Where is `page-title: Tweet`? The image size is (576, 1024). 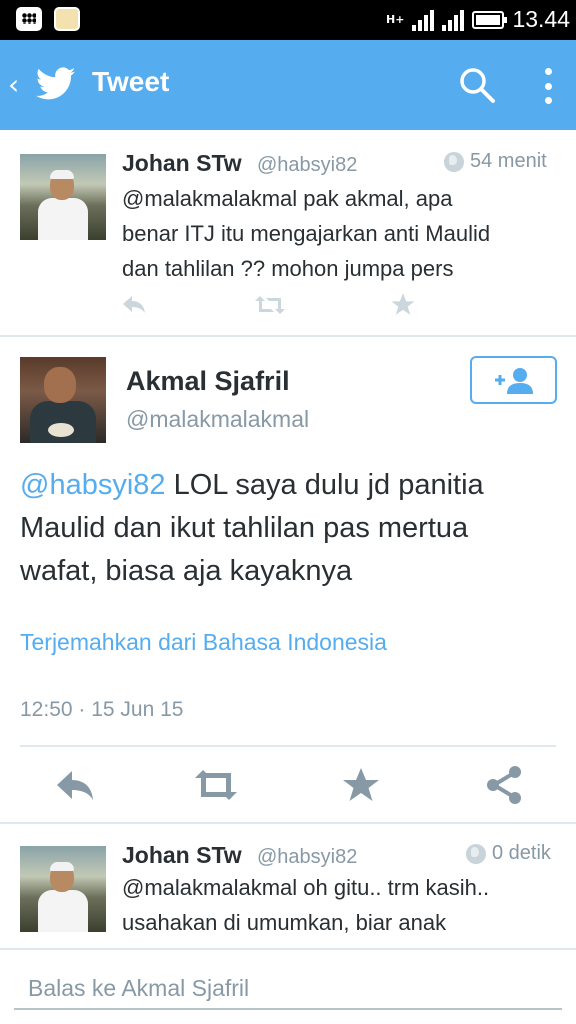 page-title: Tweet is located at coordinates (131, 81).